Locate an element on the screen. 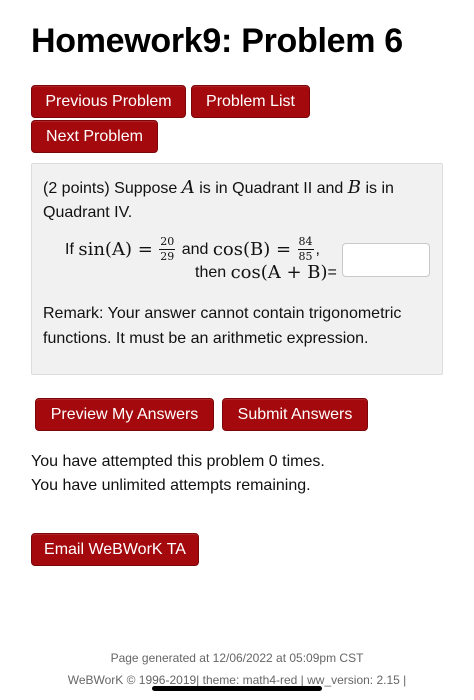  equation-line-1: If sin(A) = 20 29 and cos(B) = 84 85 , is located at coordinates (192, 249).